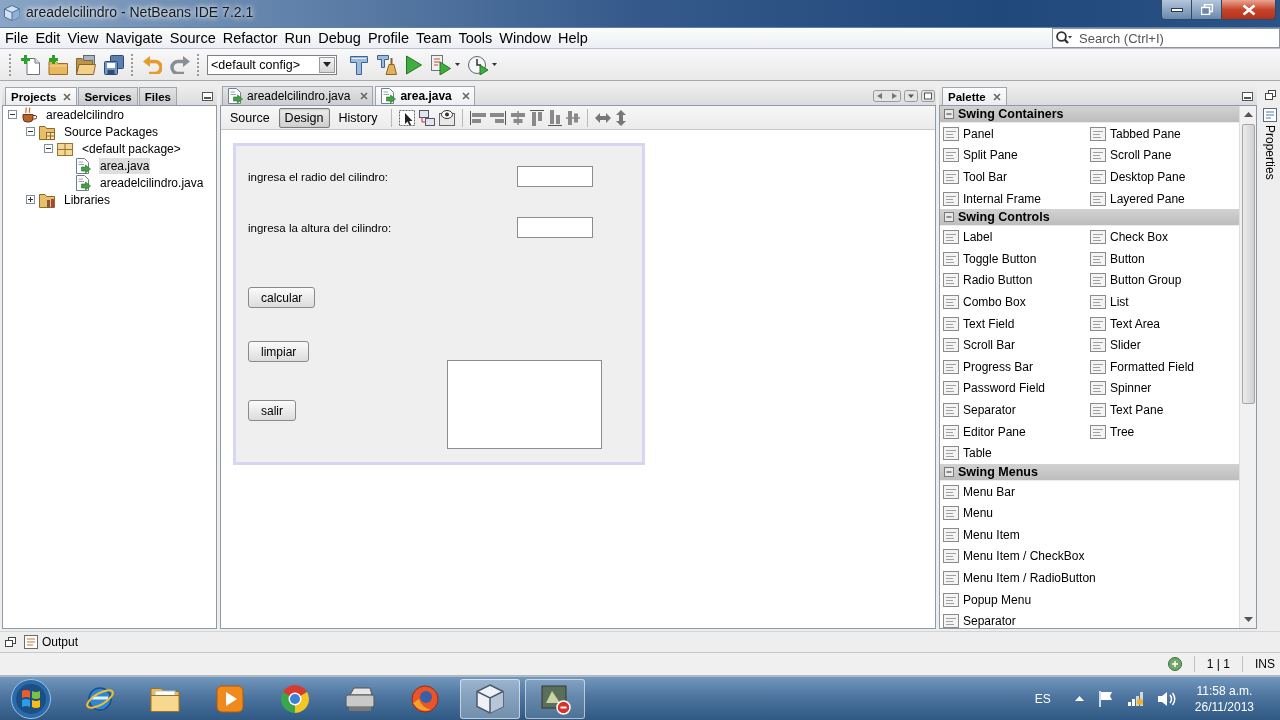  Describe the element at coordinates (1115, 345) in the screenshot. I see `component-entry: Slider` at that location.